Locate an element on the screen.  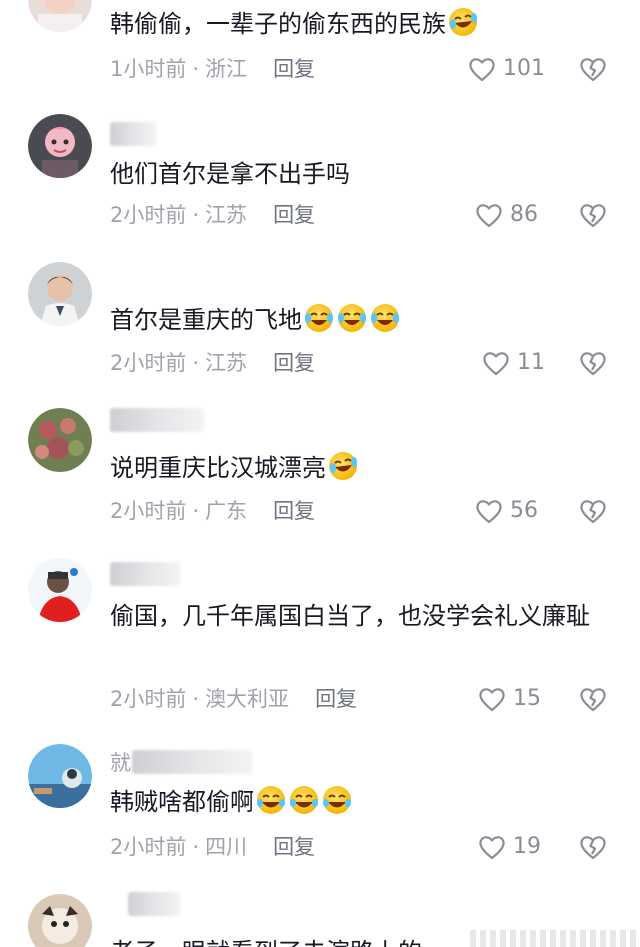
comment-meta: 1小时前 · 浙江 回复 is located at coordinates (213, 69).